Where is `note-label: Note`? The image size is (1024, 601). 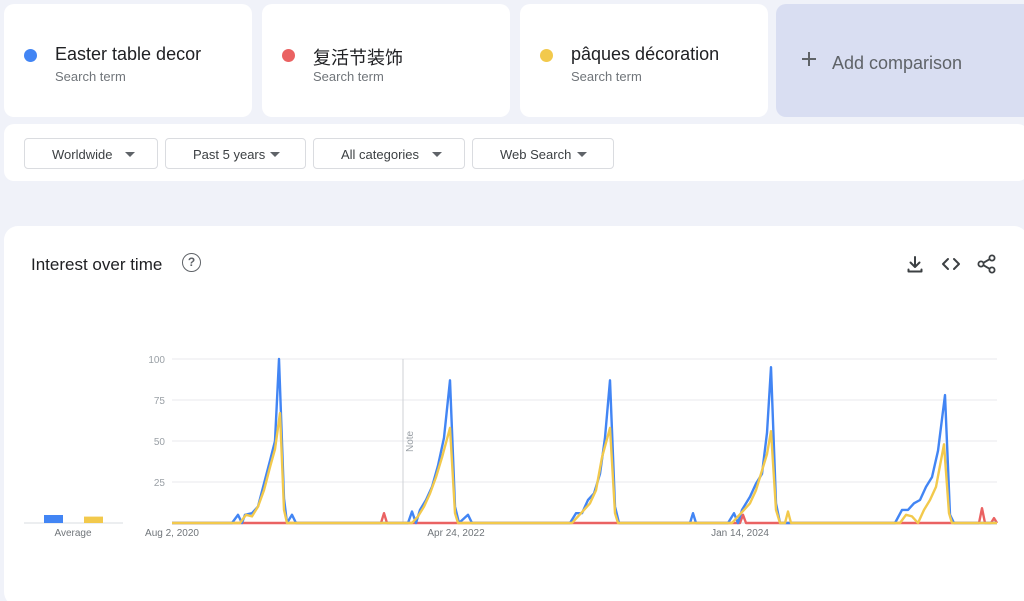 note-label: Note is located at coordinates (410, 441).